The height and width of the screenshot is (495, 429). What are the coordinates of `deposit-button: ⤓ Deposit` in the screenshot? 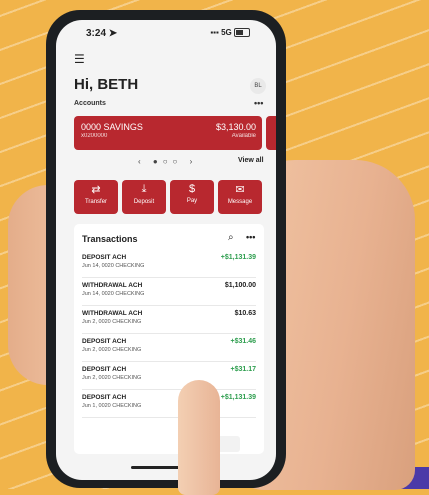 It's located at (144, 197).